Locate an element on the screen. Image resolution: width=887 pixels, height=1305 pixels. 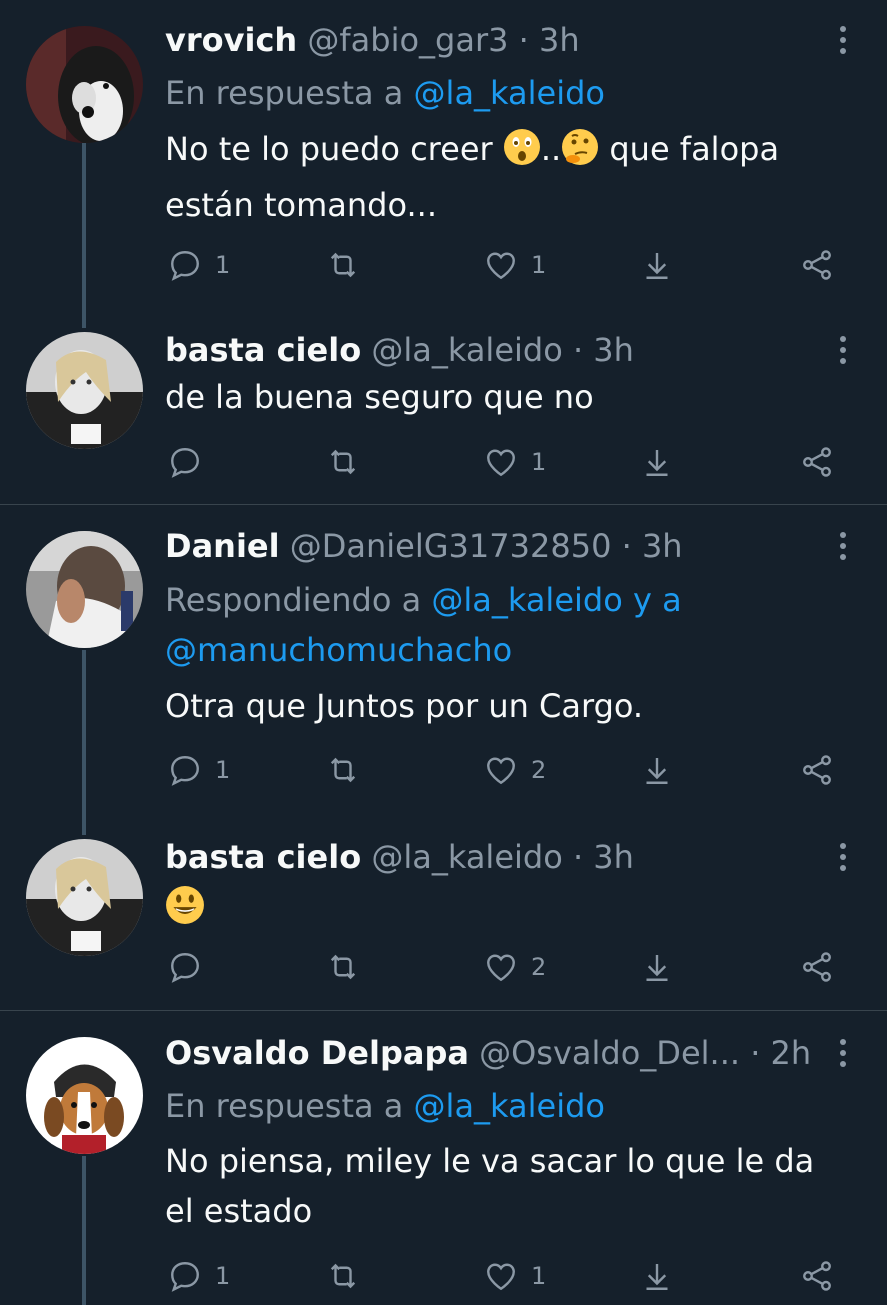
replying-to-line2: @manuchomuchacho is located at coordinates (338, 650).